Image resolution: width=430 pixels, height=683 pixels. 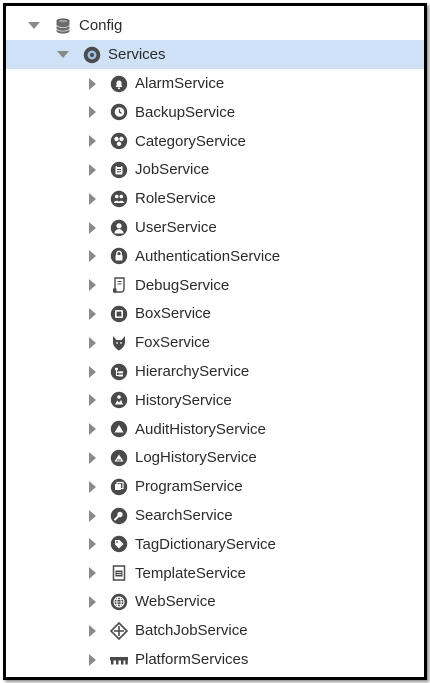 I want to click on tree-node-label: SearchService, so click(x=184, y=515).